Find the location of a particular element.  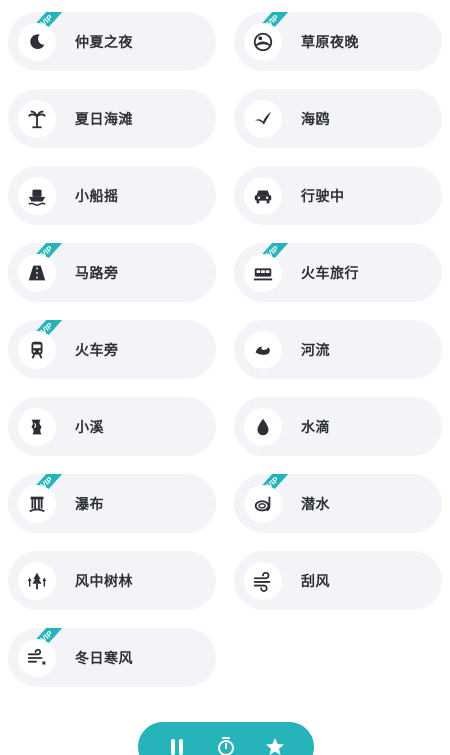

sound-label: 刮风 is located at coordinates (315, 581).